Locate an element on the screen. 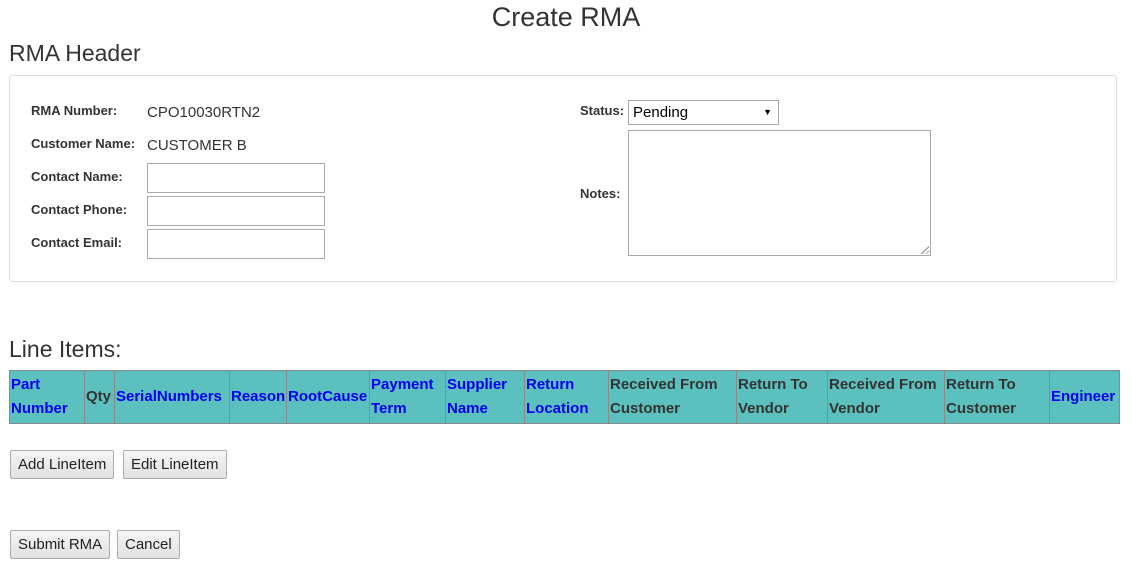  contact-email-label: Contact Email: is located at coordinates (77, 242).